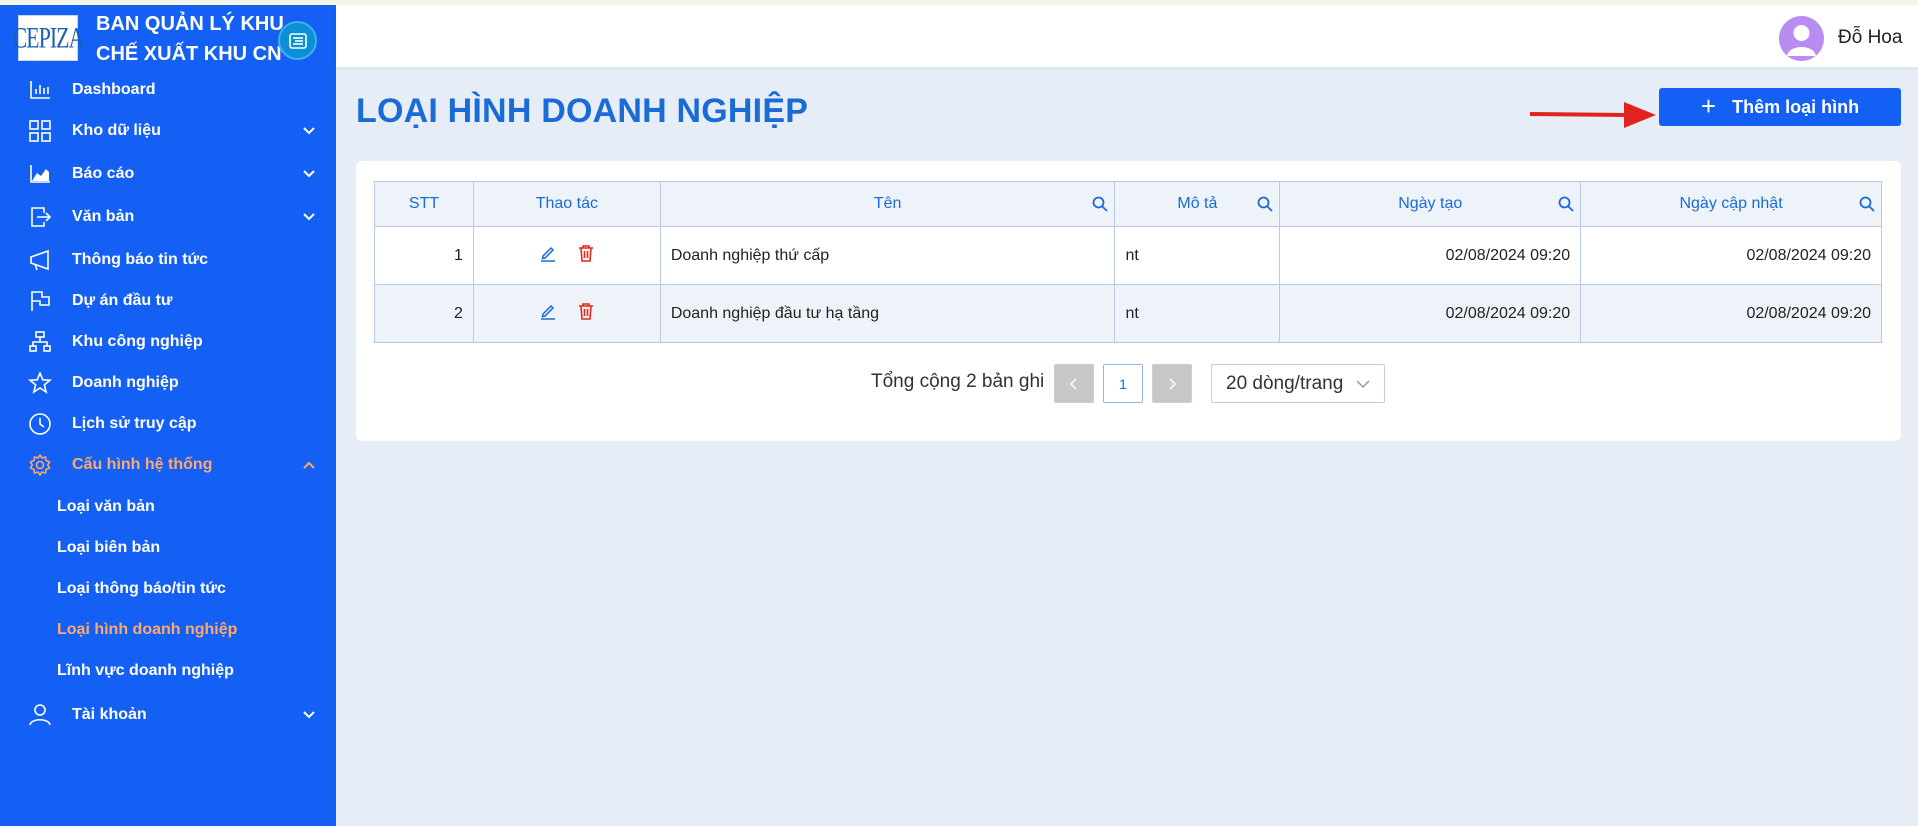 The height and width of the screenshot is (826, 1918). What do you see at coordinates (39, 260) in the screenshot?
I see `megaphone-icon` at bounding box center [39, 260].